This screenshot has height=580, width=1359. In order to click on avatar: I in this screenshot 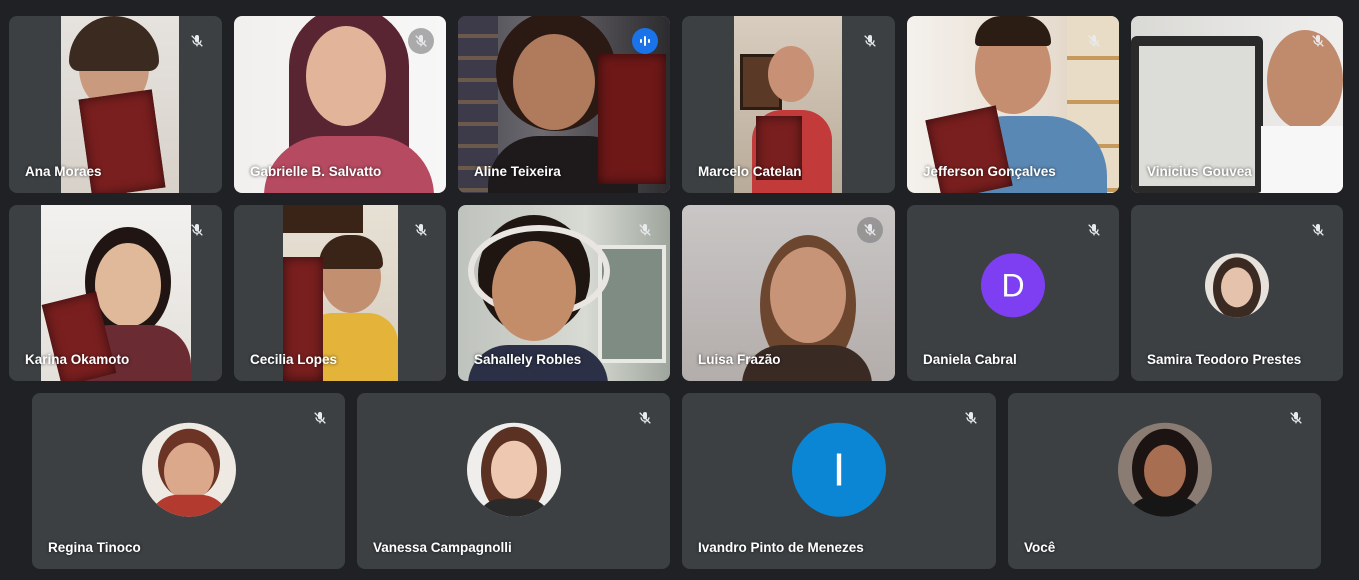, I will do `click(839, 469)`.